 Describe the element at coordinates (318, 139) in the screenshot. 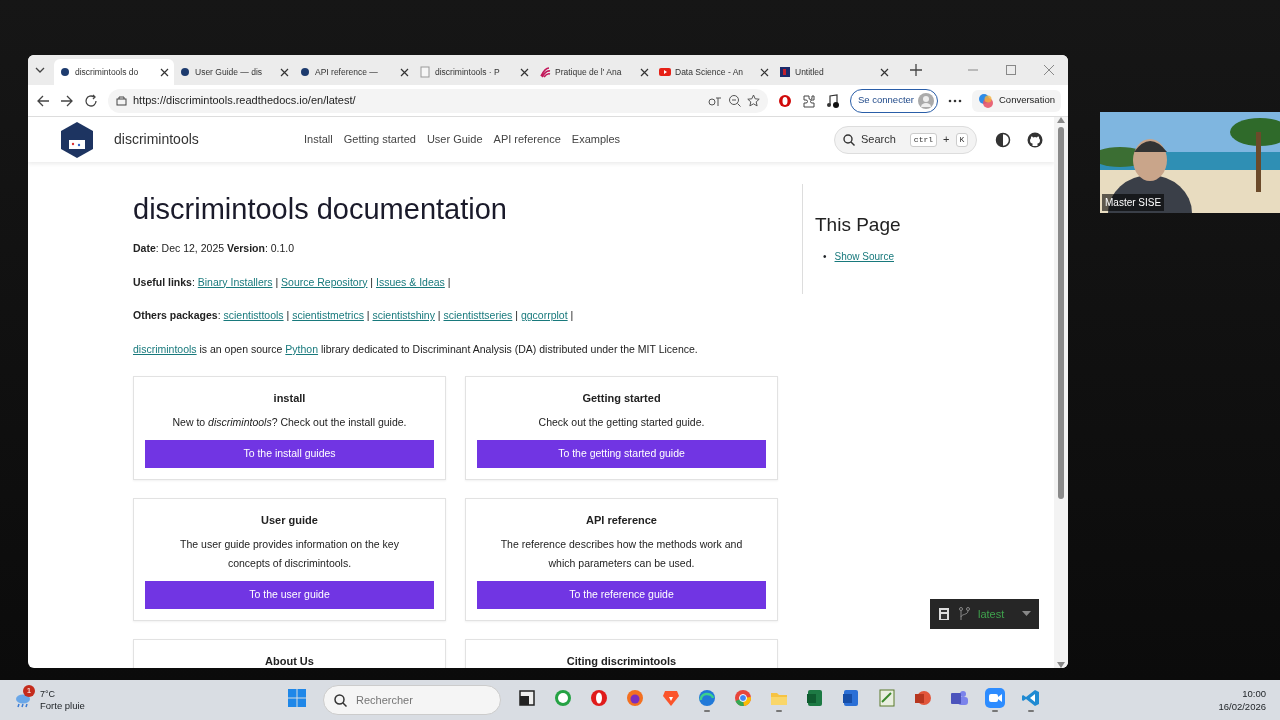

I see `nav-link: Install` at that location.